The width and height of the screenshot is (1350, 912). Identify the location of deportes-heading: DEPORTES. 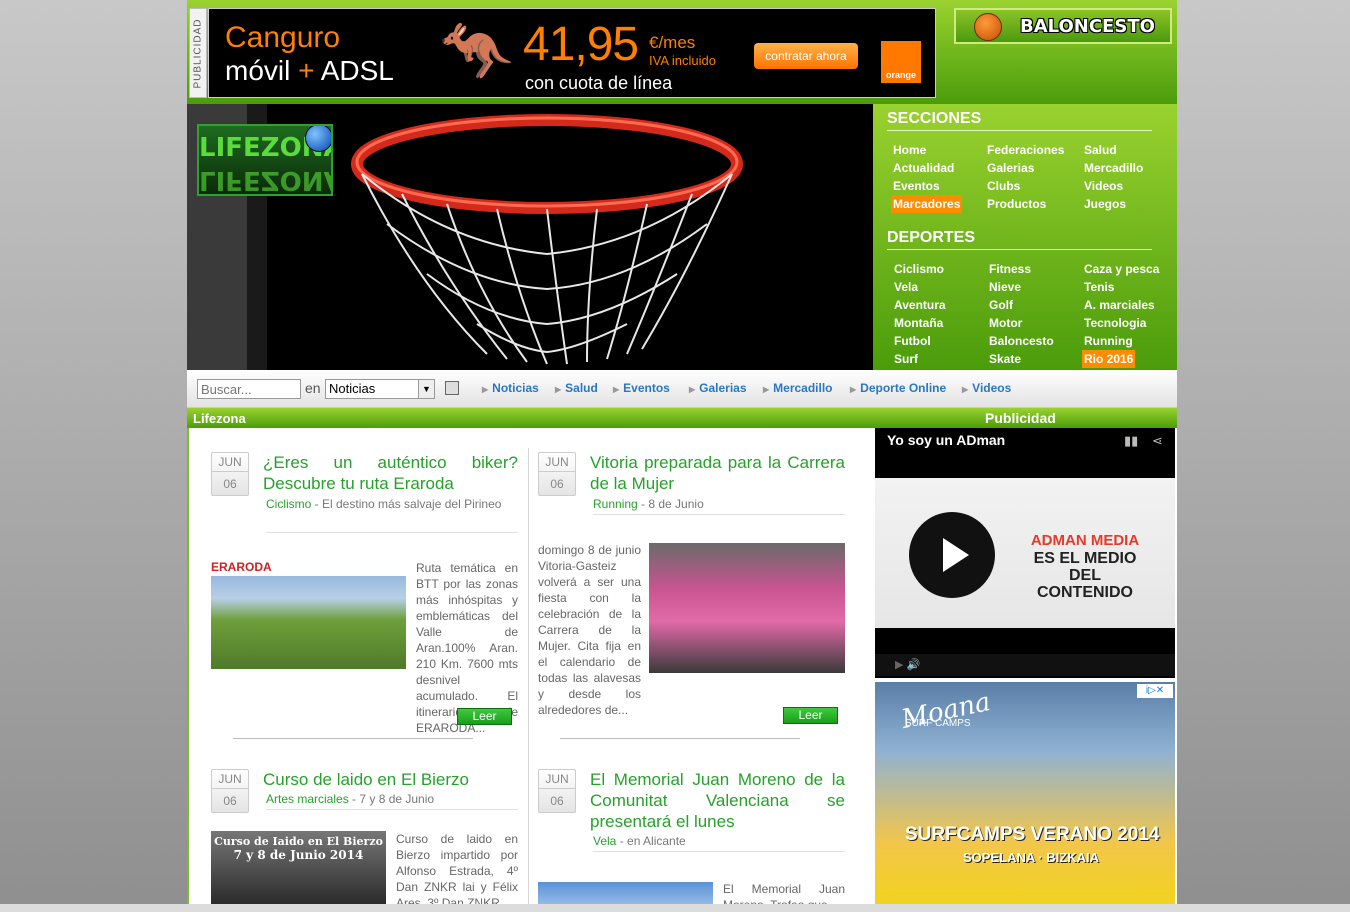
(1019, 239).